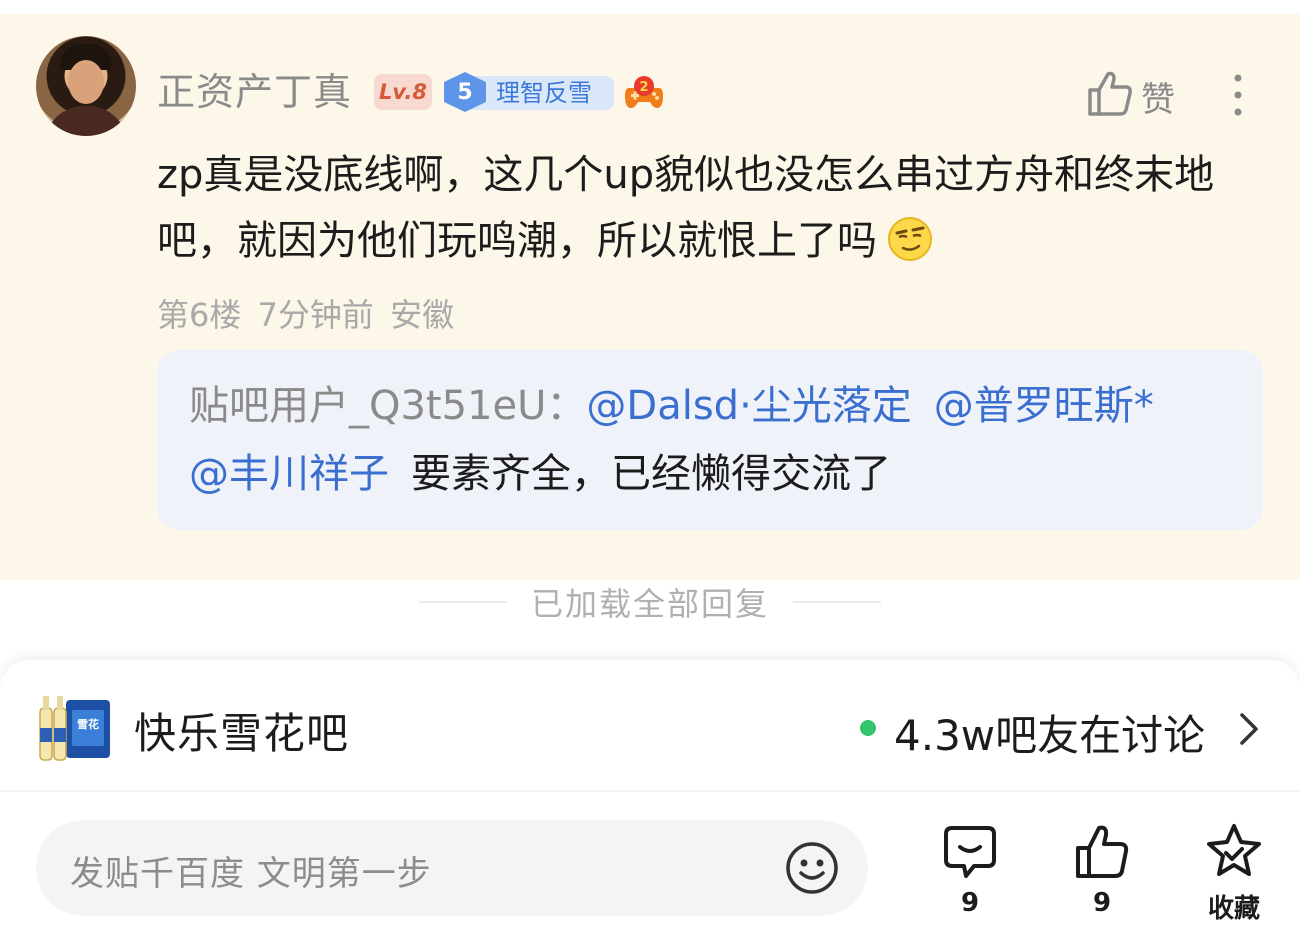  What do you see at coordinates (868, 728) in the screenshot?
I see `online-indicator` at bounding box center [868, 728].